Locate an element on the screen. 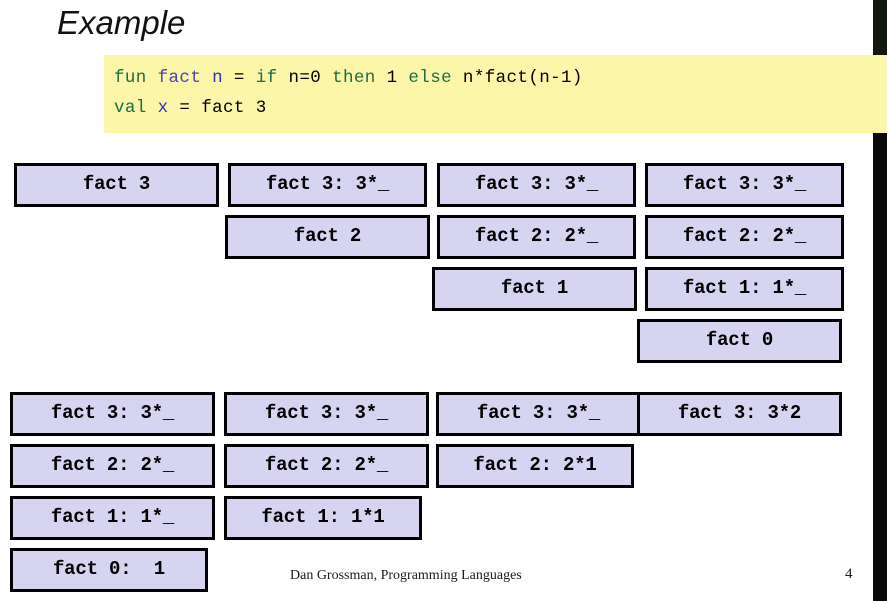  trace-box: fact 3: 3*2 is located at coordinates (739, 414).